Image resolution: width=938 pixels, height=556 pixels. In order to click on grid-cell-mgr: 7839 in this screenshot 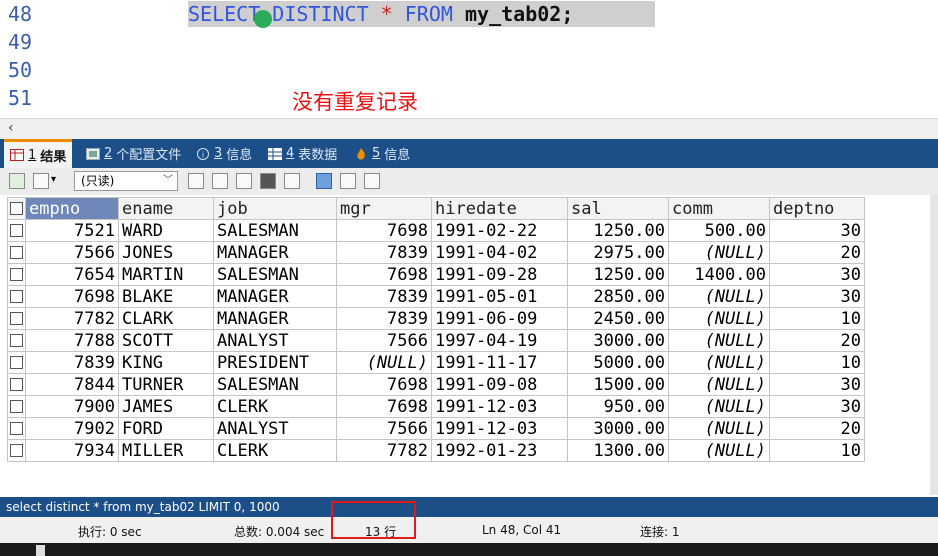, I will do `click(384, 252)`.